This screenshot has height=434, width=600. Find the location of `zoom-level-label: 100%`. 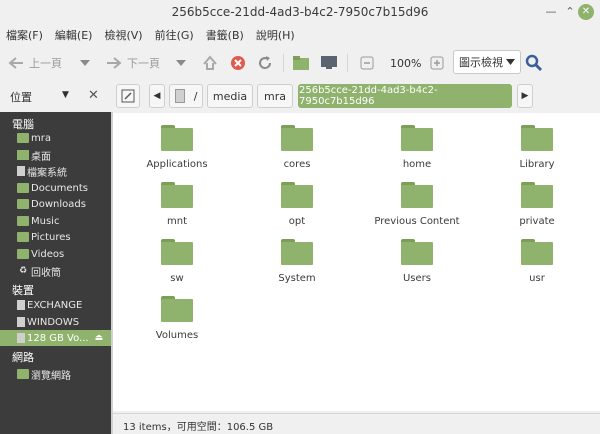

zoom-level-label: 100% is located at coordinates (406, 63).